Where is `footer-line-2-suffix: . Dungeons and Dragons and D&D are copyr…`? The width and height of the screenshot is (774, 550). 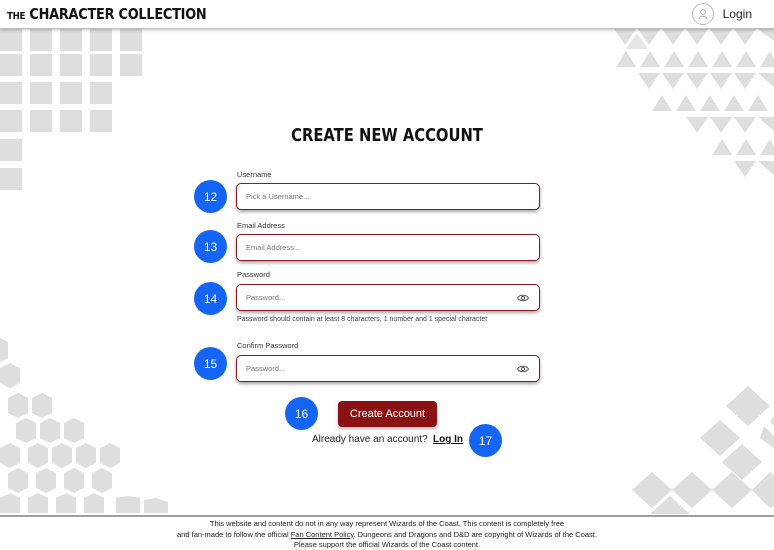 footer-line-2-suffix: . Dungeons and Dragons and D&D are copyr… is located at coordinates (475, 534).